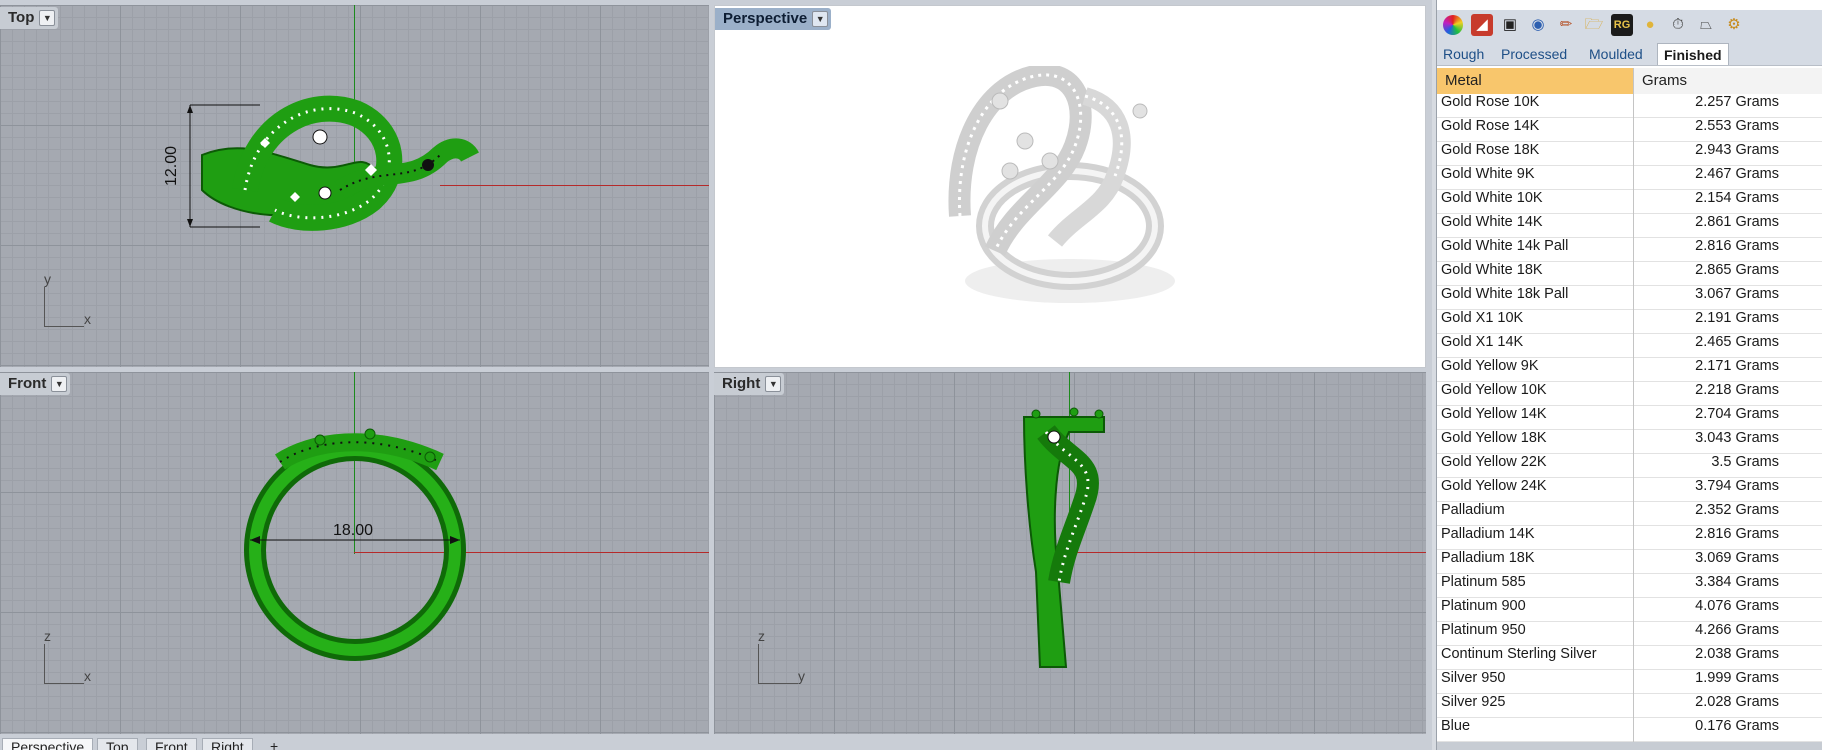 The width and height of the screenshot is (1822, 750). Describe the element at coordinates (1629, 370) in the screenshot. I see `table-row: Gold Yellow 9K 2.171 Grams` at that location.